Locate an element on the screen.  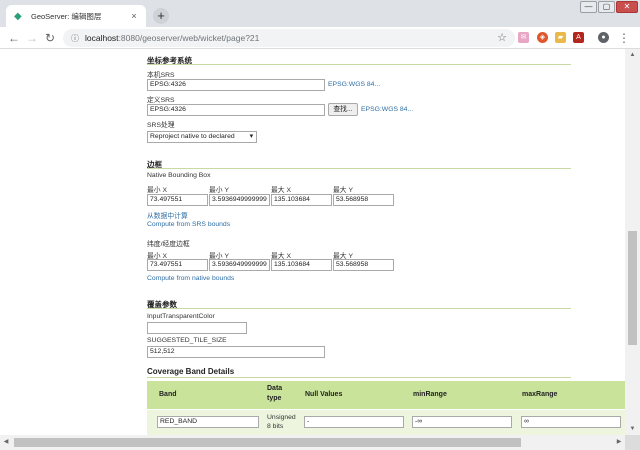
new-tab-button: + is located at coordinates (161, 16).